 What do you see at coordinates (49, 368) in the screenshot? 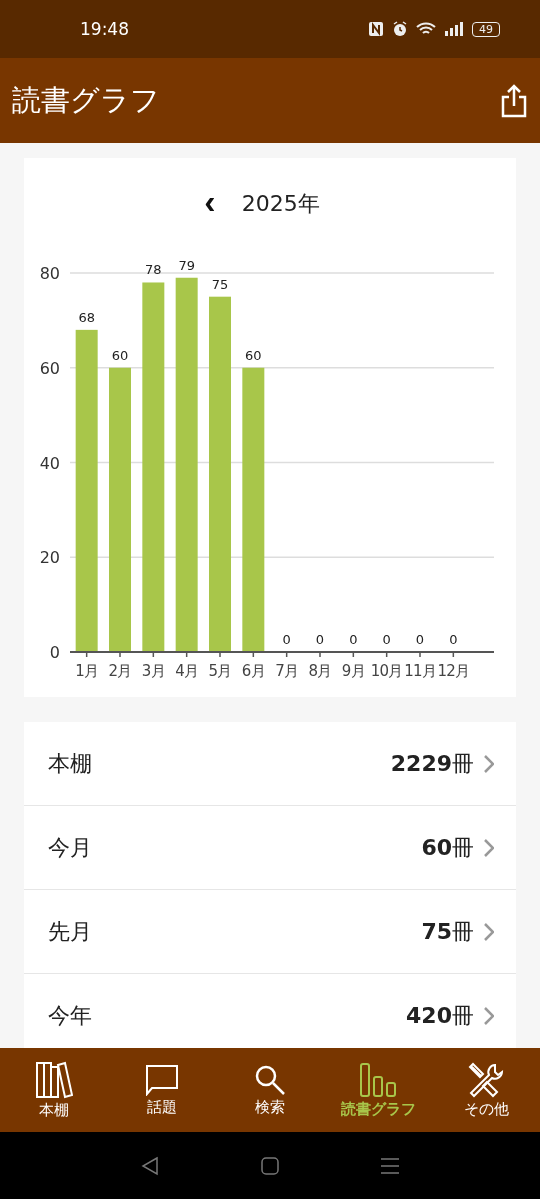
I see `axis-label: 60` at bounding box center [49, 368].